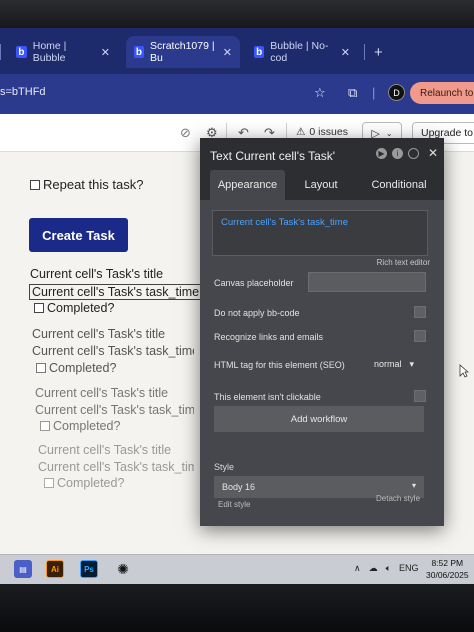 This screenshot has width=474, height=632. What do you see at coordinates (447, 575) in the screenshot?
I see `clock-date: 30/06/2025` at bounding box center [447, 575].